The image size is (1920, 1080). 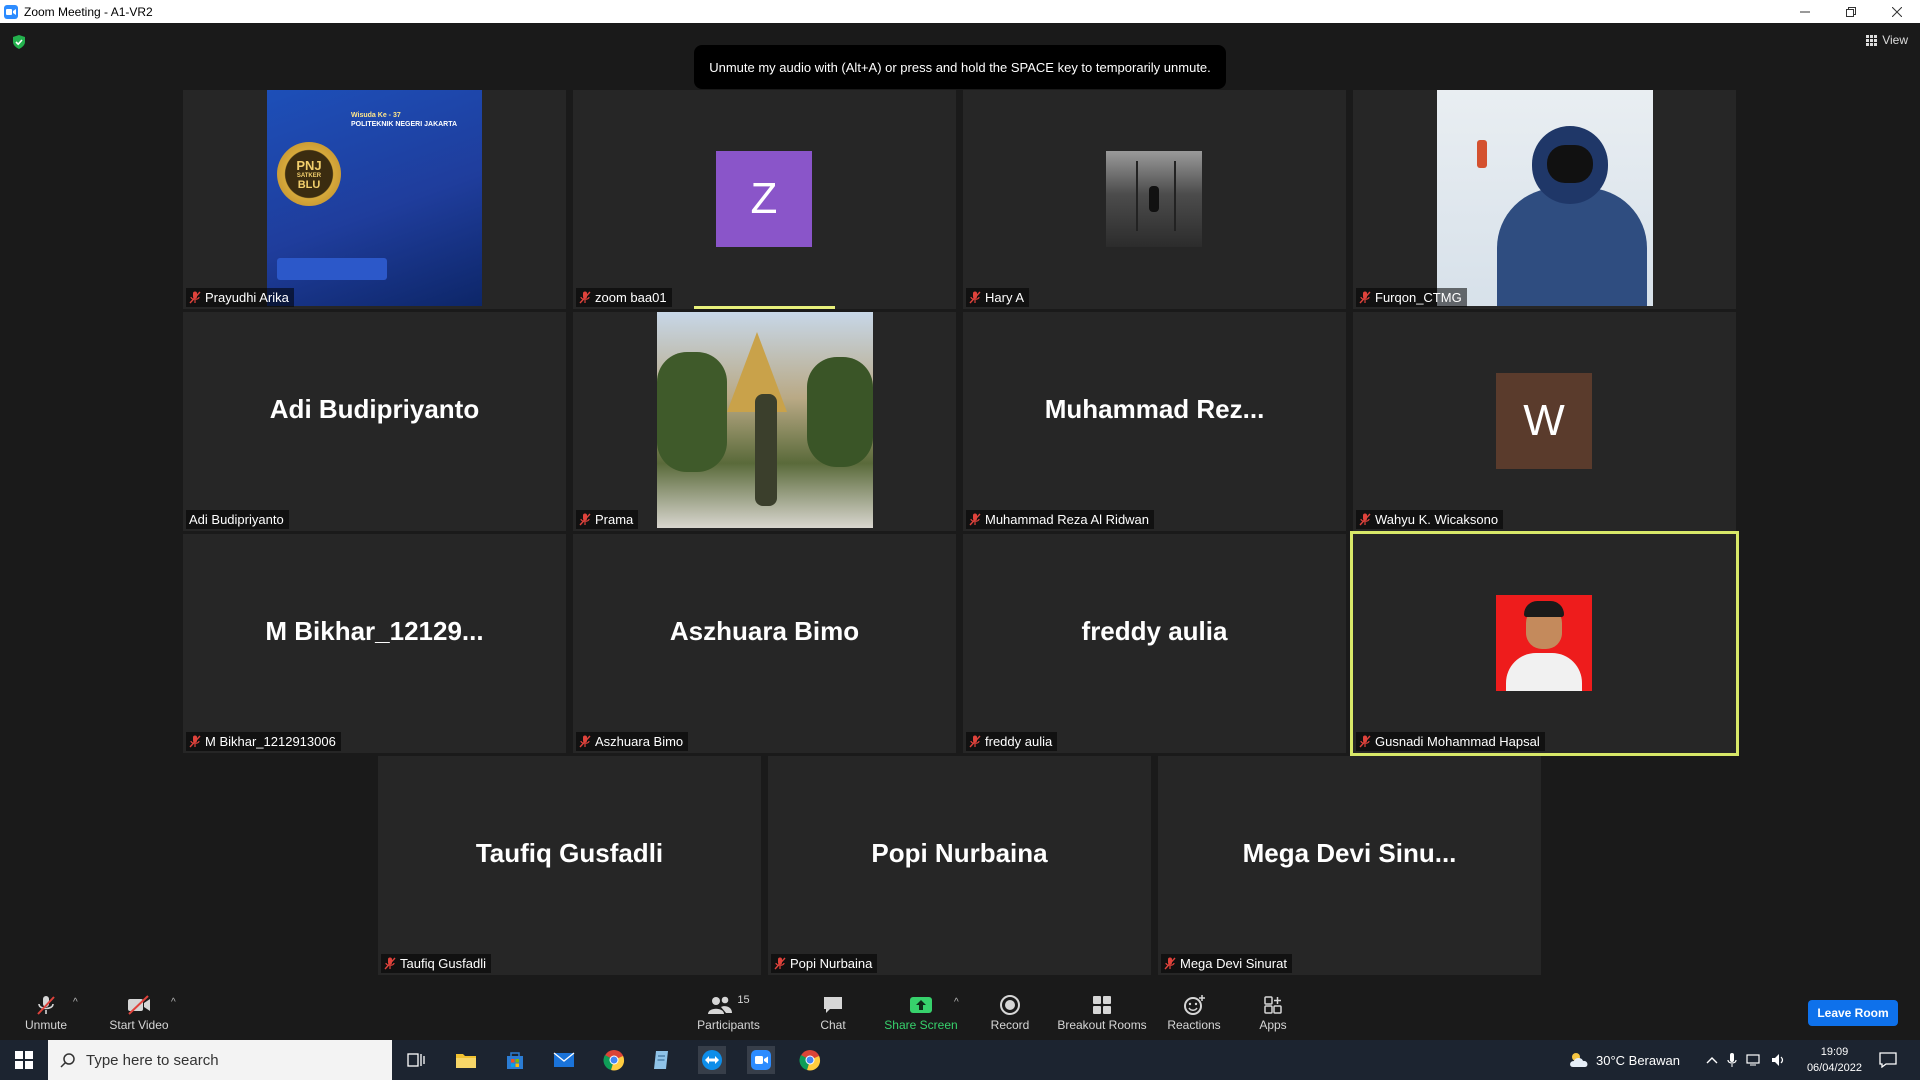 What do you see at coordinates (247, 297) in the screenshot?
I see `participant-name: Prayudhi Arika` at bounding box center [247, 297].